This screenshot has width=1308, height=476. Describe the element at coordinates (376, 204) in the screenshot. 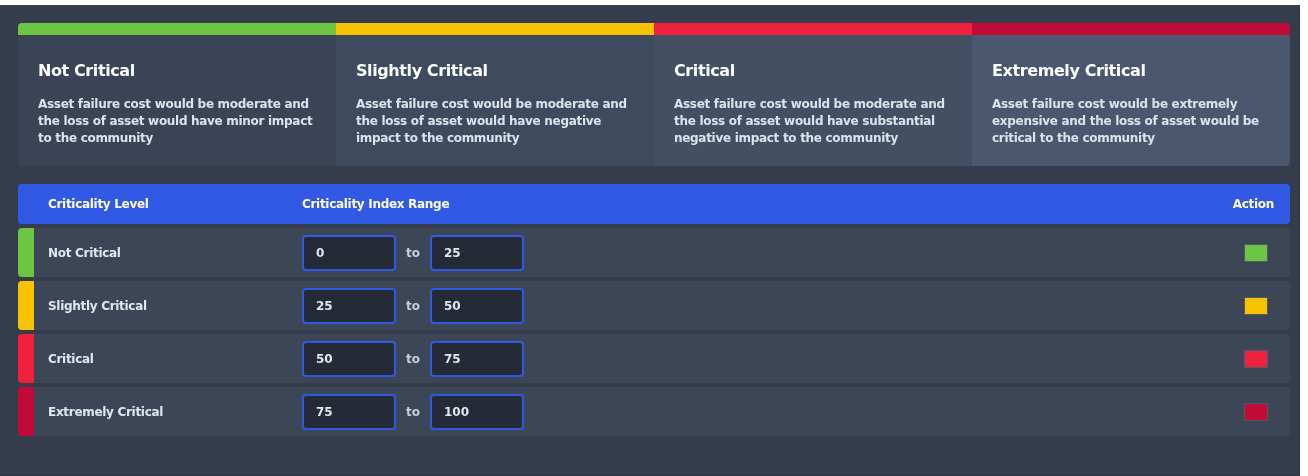

I see `column-header: Criticality Index Range` at that location.